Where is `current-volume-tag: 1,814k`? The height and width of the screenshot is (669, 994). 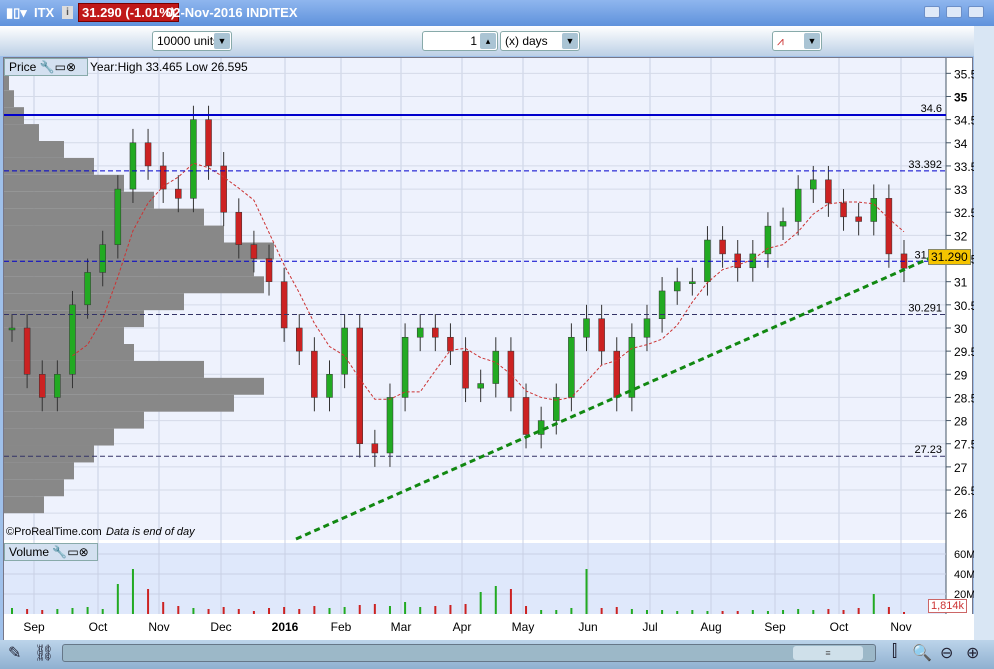 current-volume-tag: 1,814k is located at coordinates (948, 606).